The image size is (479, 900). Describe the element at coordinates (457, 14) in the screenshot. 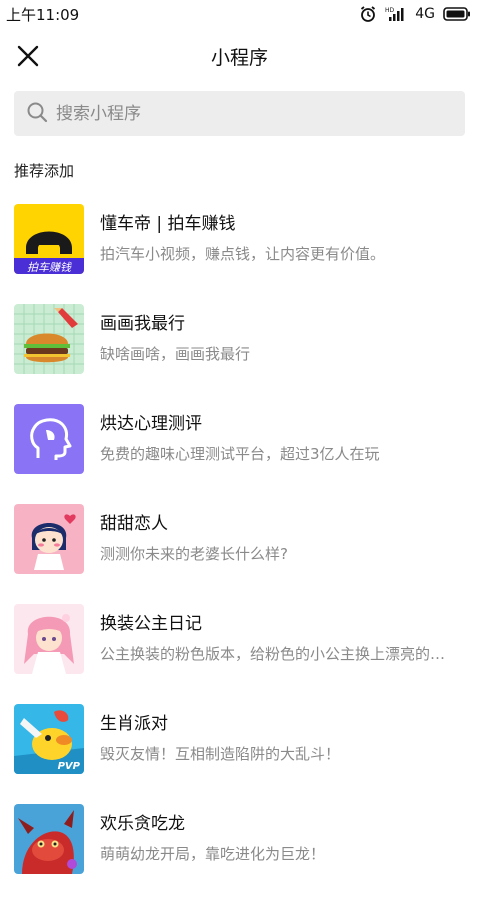

I see `battery-icon` at that location.